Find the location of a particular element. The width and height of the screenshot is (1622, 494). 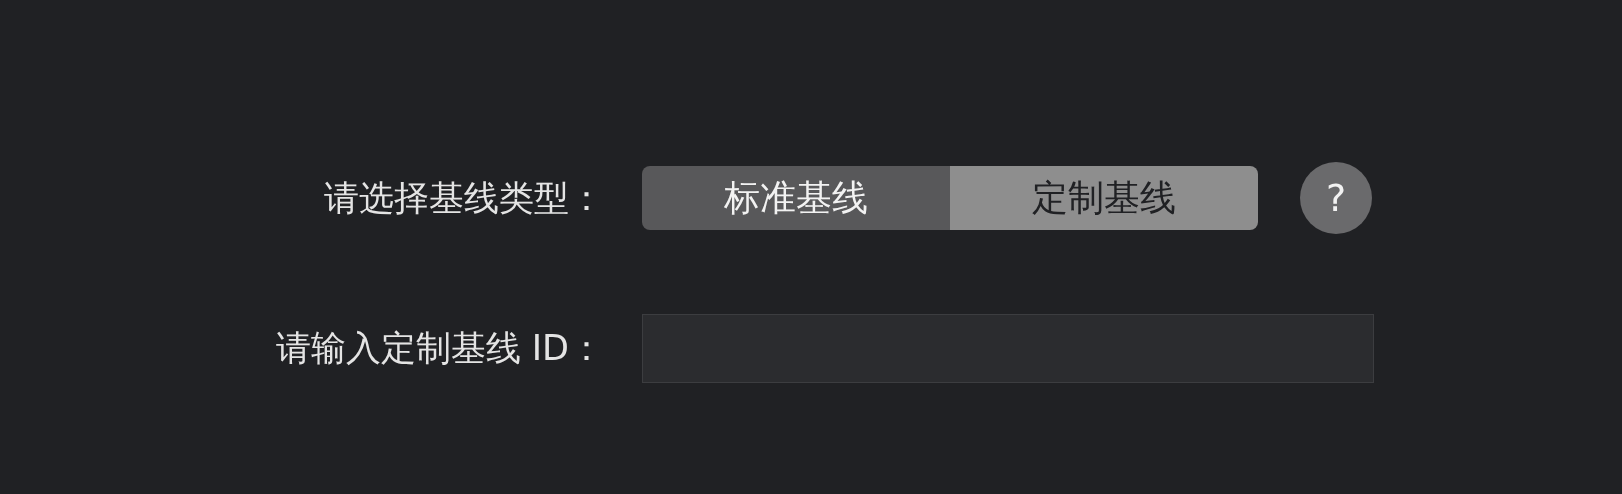

help-button: ? is located at coordinates (1336, 198).